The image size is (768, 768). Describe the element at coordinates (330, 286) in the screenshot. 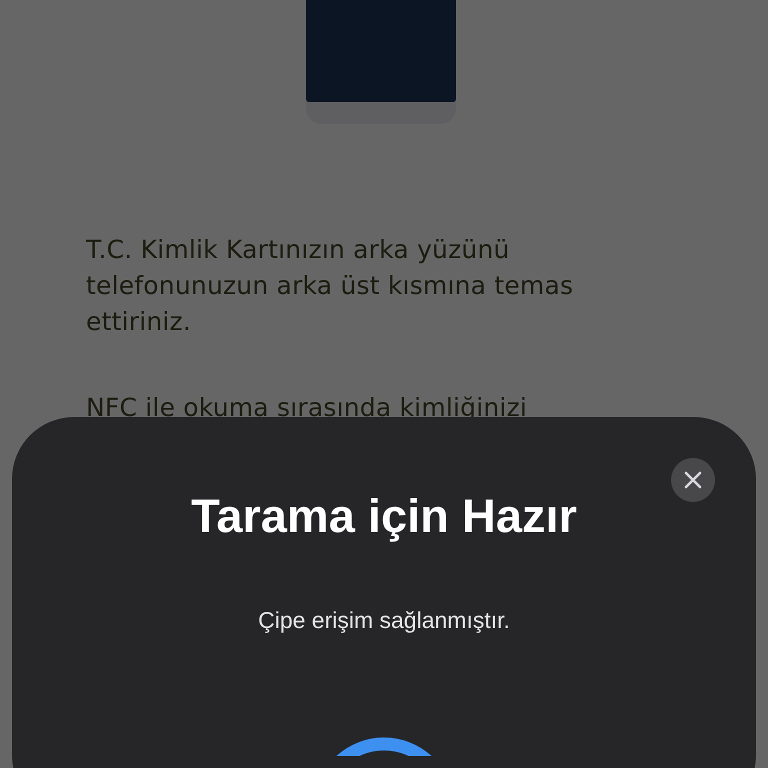

I see `instruction-text: T.C. Kimlik Kartınızın arka yüzünü telefonunuzun arka üst kısmına temas ettiriniz.` at that location.